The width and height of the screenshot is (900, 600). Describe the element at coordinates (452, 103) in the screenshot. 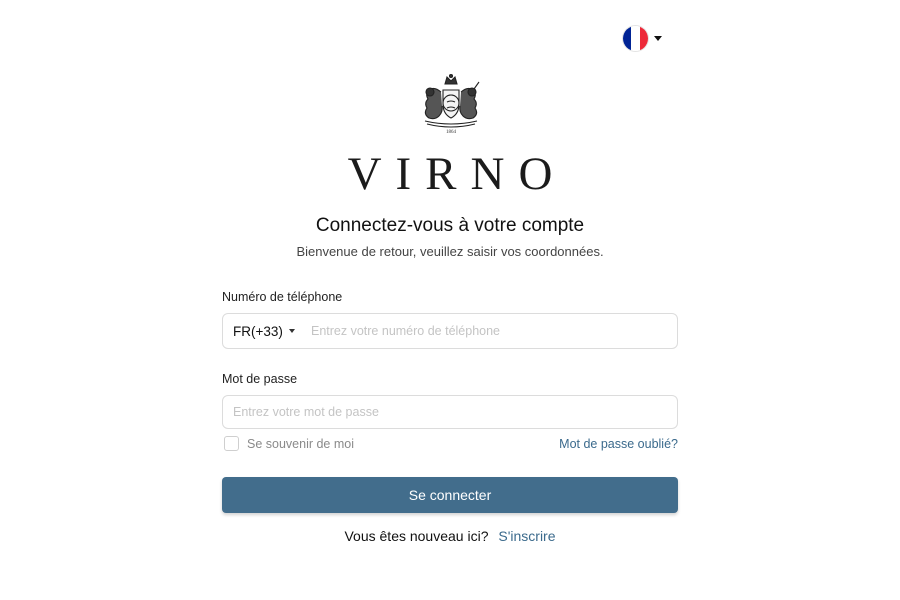

I see `royal-crest-icon: 1864` at that location.